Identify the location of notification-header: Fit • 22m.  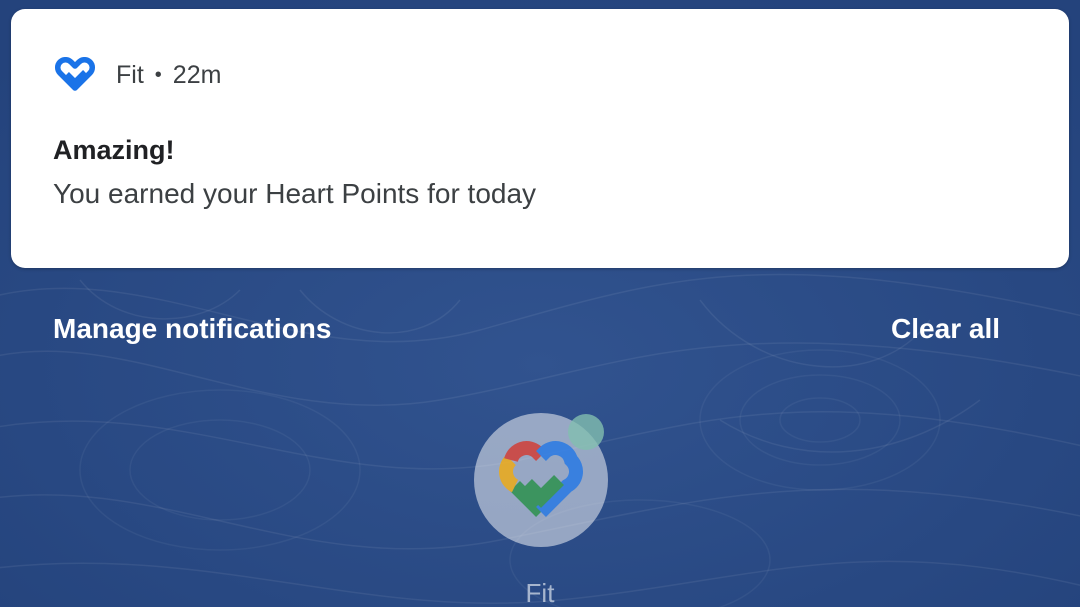
(137, 75).